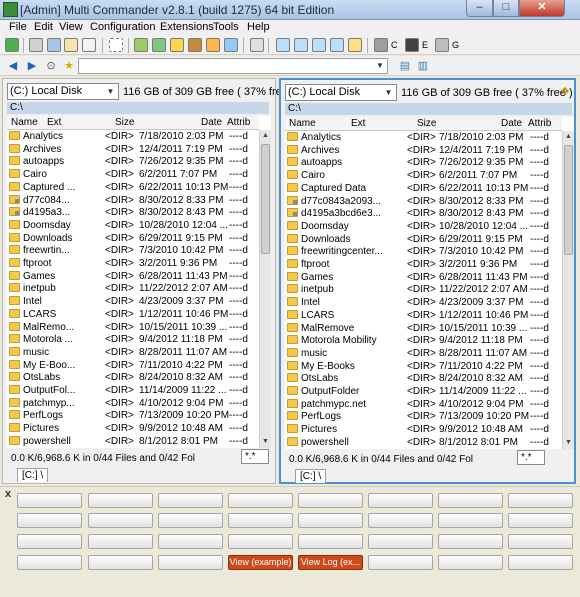 This screenshot has height=597, width=580. Describe the element at coordinates (71, 27) in the screenshot. I see `menu-view: View` at that location.